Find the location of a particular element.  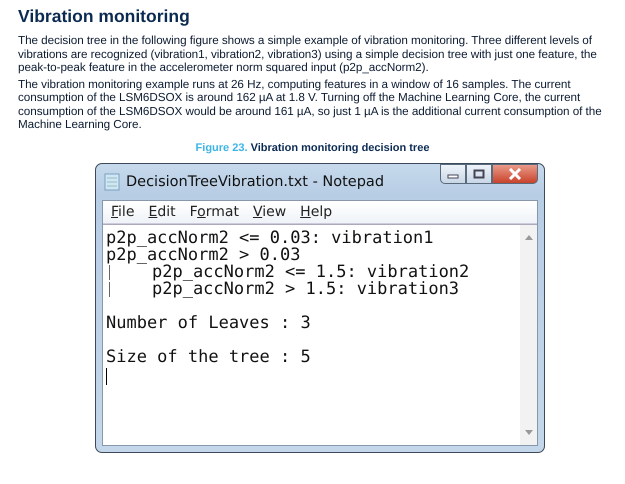

section-heading: Vibration monitoring is located at coordinates (104, 16).